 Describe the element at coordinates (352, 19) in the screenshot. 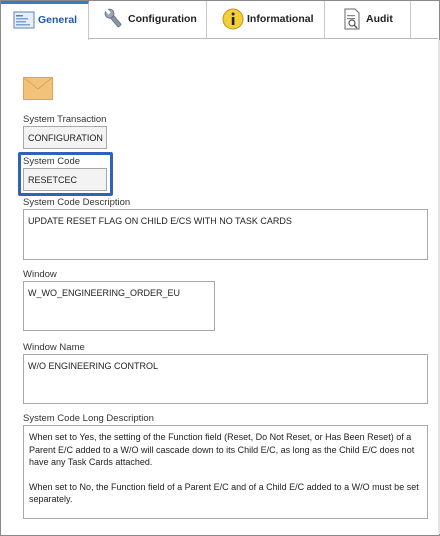

I see `audit-document-icon` at that location.